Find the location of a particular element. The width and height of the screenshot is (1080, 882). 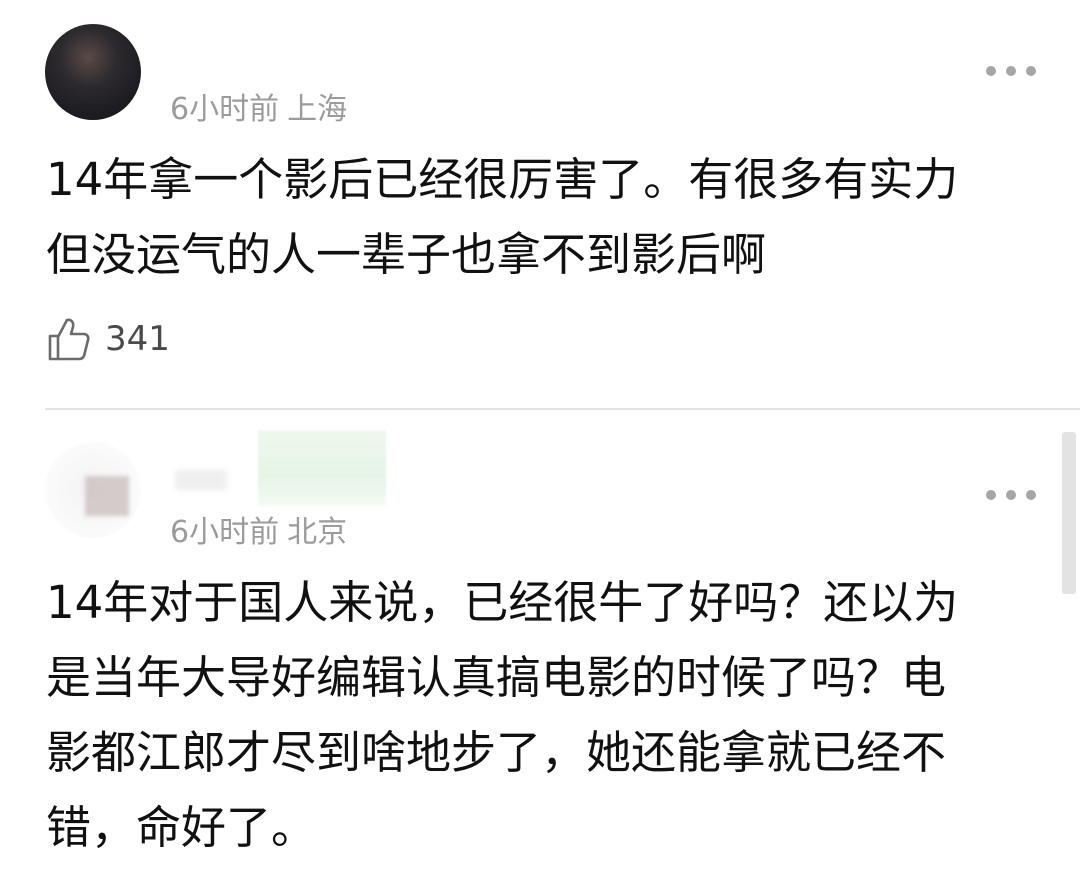

avatar-blur is located at coordinates (107, 496).